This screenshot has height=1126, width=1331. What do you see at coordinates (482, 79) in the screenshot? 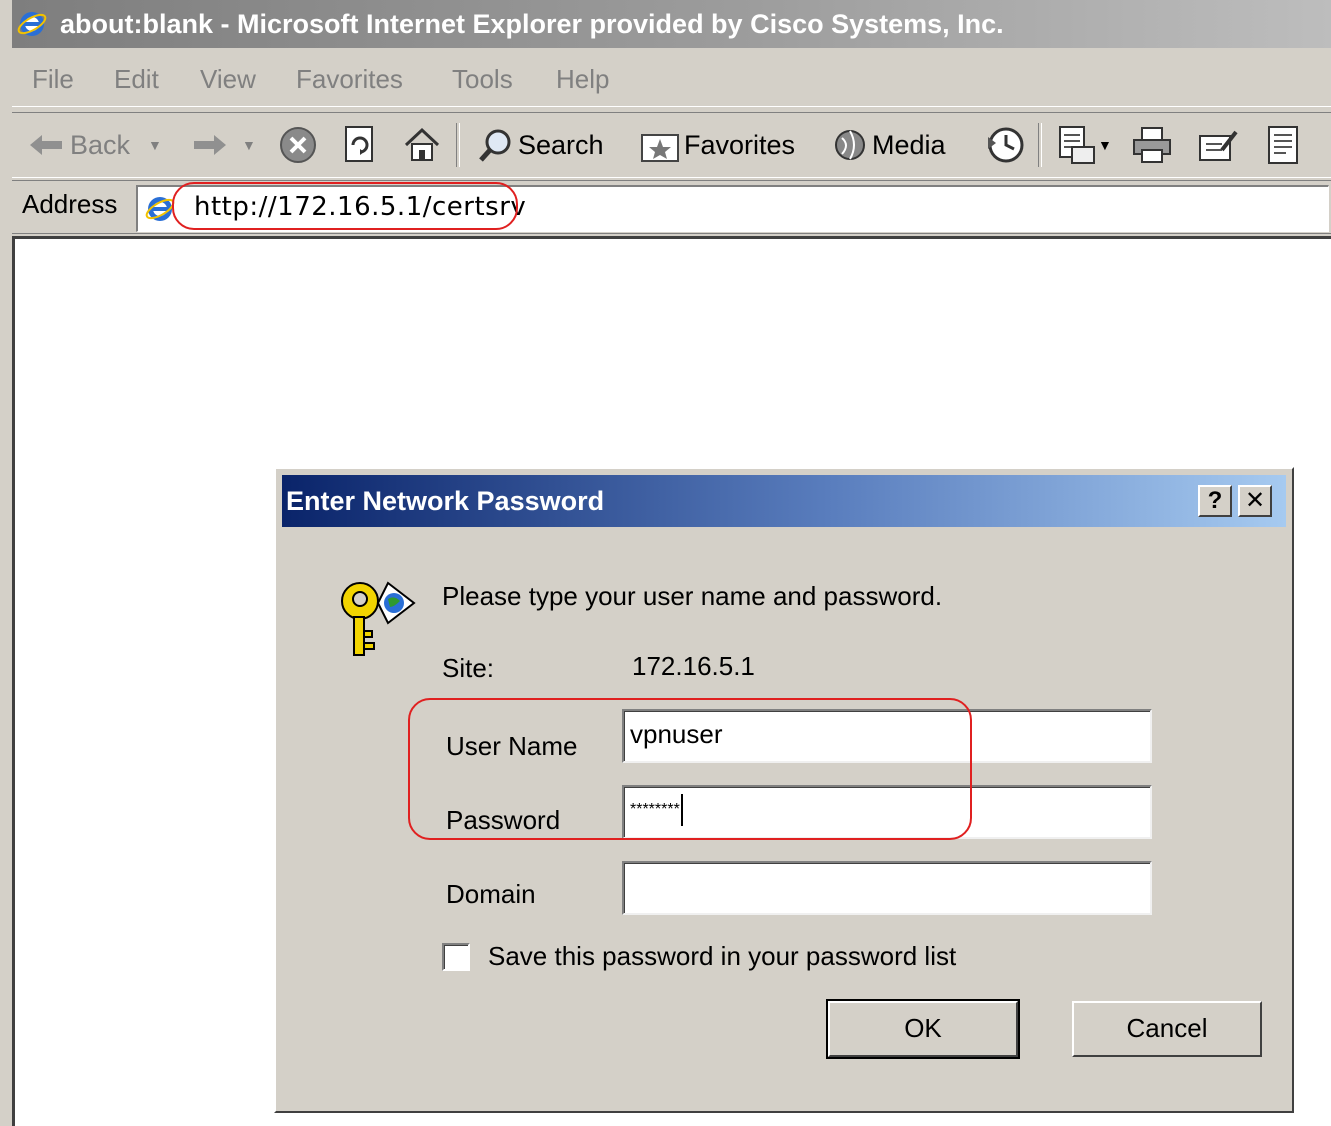
I see `menu-tools: Tools` at bounding box center [482, 79].